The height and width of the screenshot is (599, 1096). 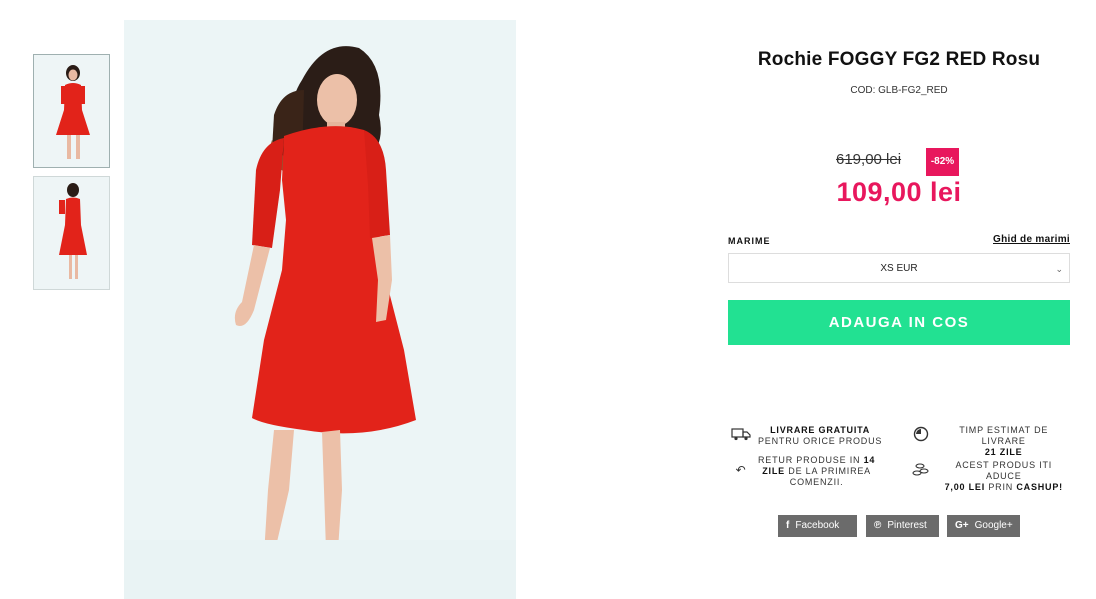 What do you see at coordinates (1003, 452) in the screenshot?
I see `delivery-time-value: 21 ZILE` at bounding box center [1003, 452].